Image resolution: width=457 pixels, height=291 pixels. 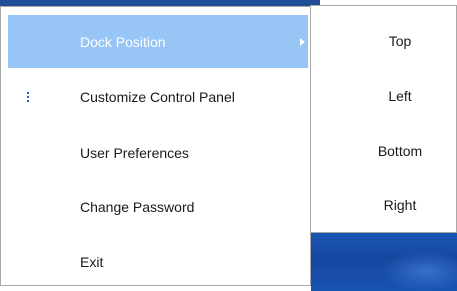 What do you see at coordinates (158, 261) in the screenshot?
I see `menu-item-exit: Exit` at bounding box center [158, 261].